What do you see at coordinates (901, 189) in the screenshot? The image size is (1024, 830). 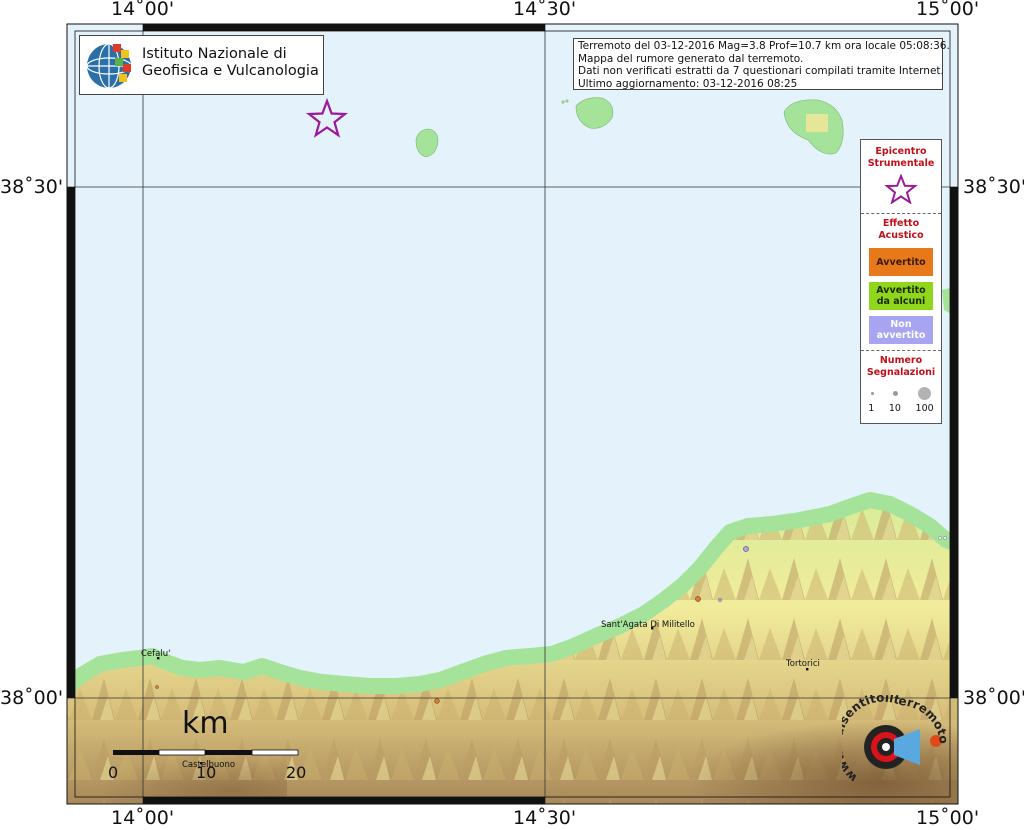 I see `legend-epicenter-star-icon` at bounding box center [901, 189].